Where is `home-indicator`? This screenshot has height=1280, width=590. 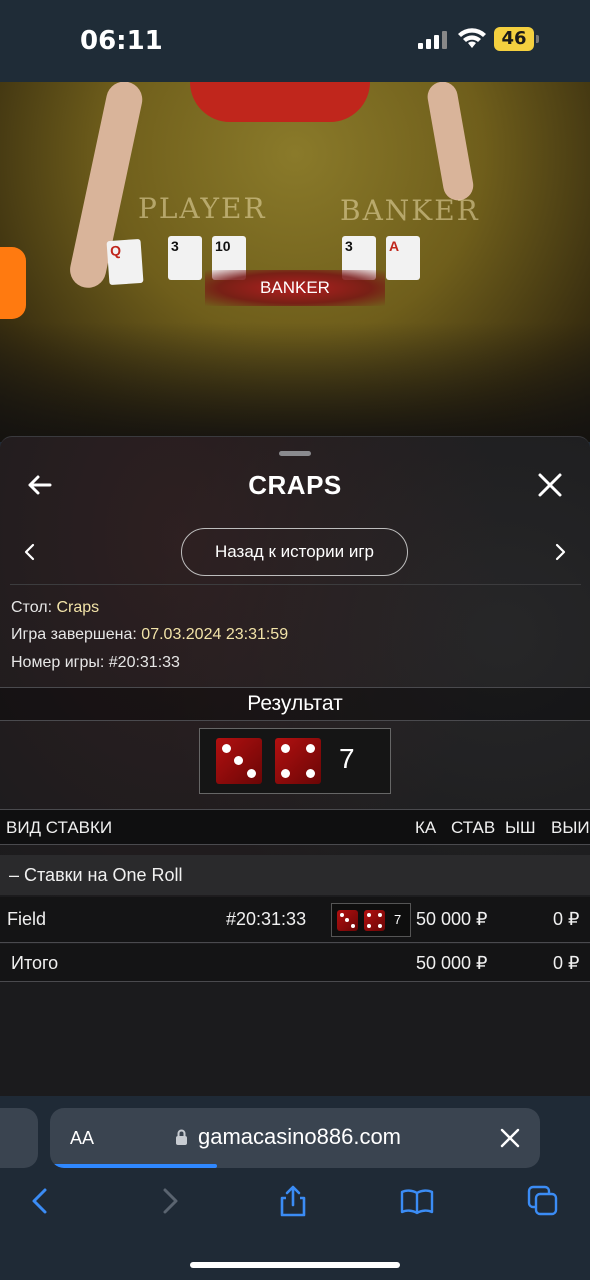 home-indicator is located at coordinates (295, 1265).